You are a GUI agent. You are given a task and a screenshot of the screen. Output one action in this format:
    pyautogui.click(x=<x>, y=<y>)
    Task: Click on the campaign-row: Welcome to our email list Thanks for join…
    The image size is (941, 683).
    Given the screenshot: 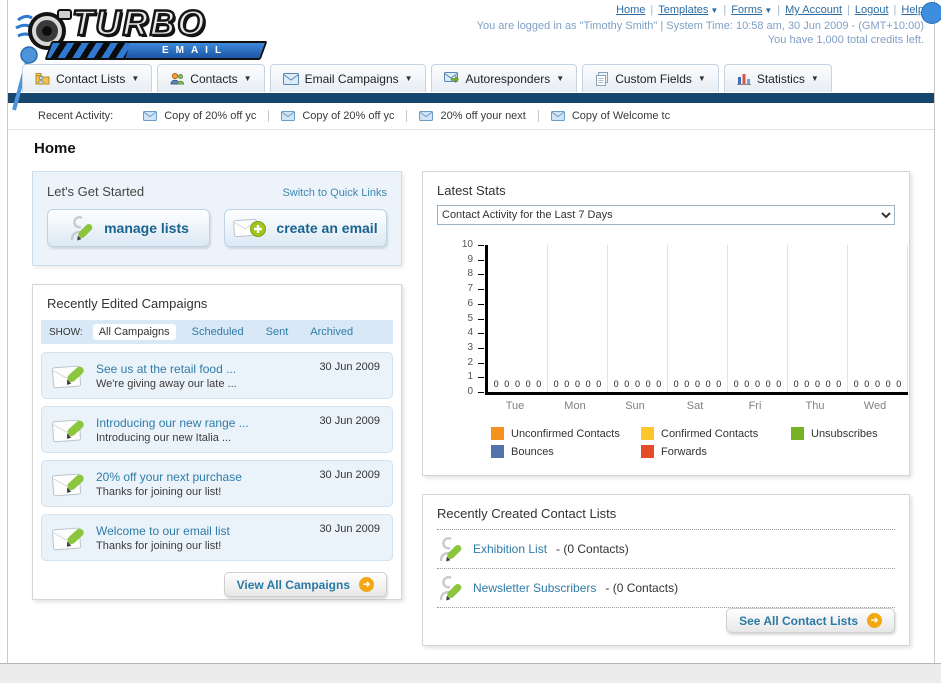 What is the action you would take?
    pyautogui.click(x=217, y=537)
    